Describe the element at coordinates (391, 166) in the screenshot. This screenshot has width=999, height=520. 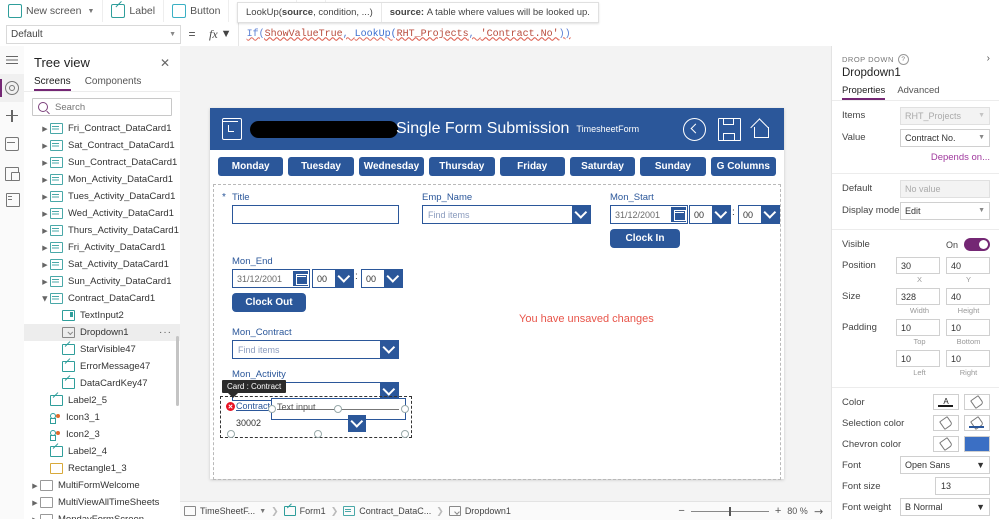
I see `day-tab-wednesday: Wednesday` at that location.